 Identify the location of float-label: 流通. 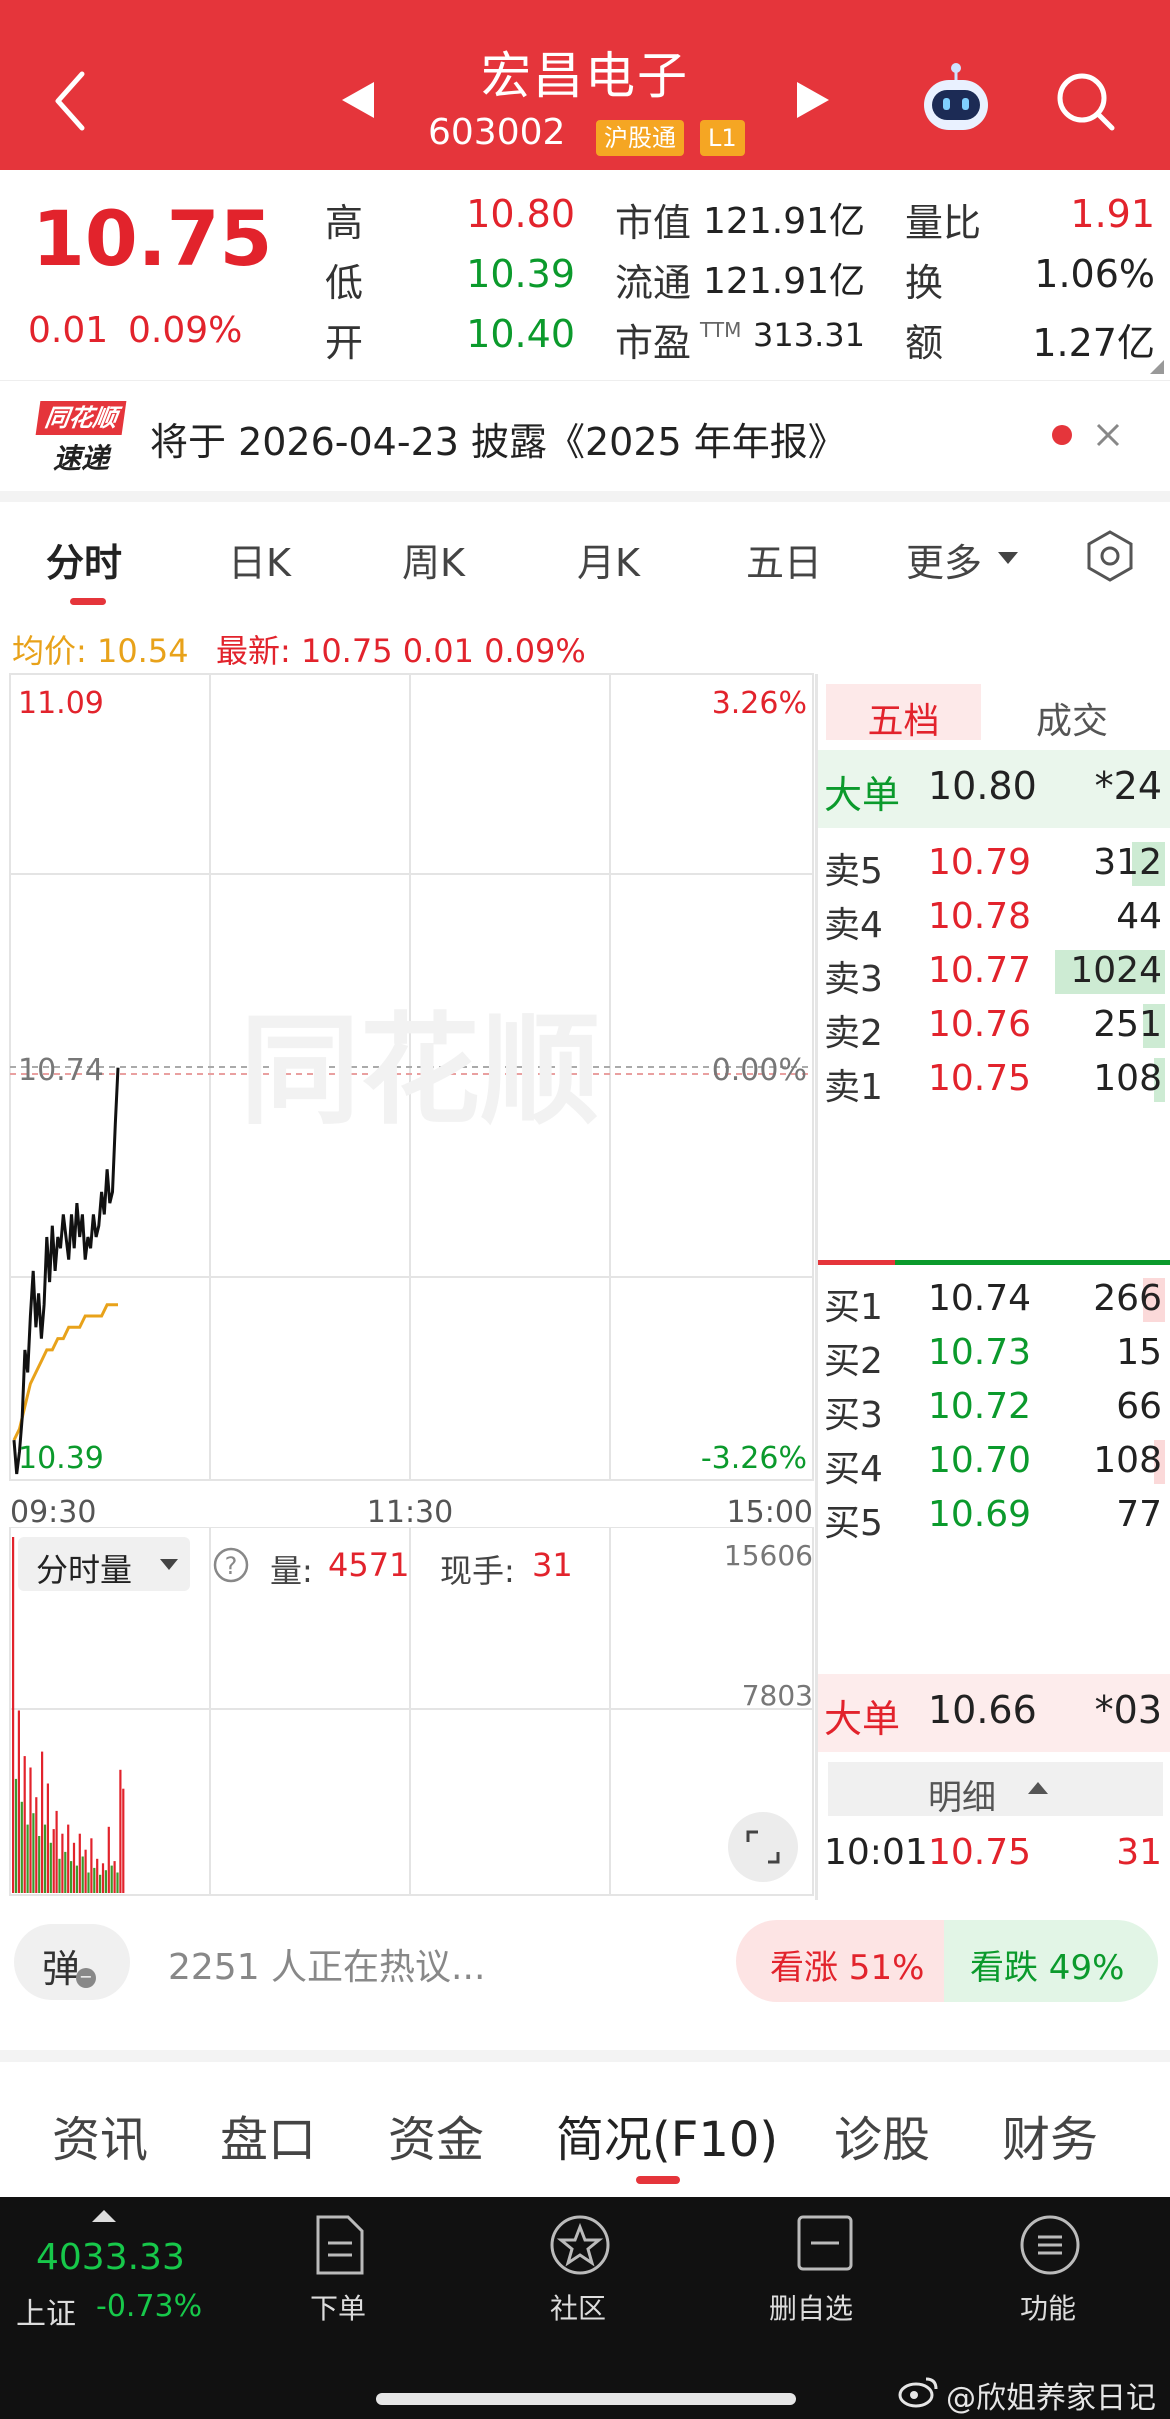
(653, 283).